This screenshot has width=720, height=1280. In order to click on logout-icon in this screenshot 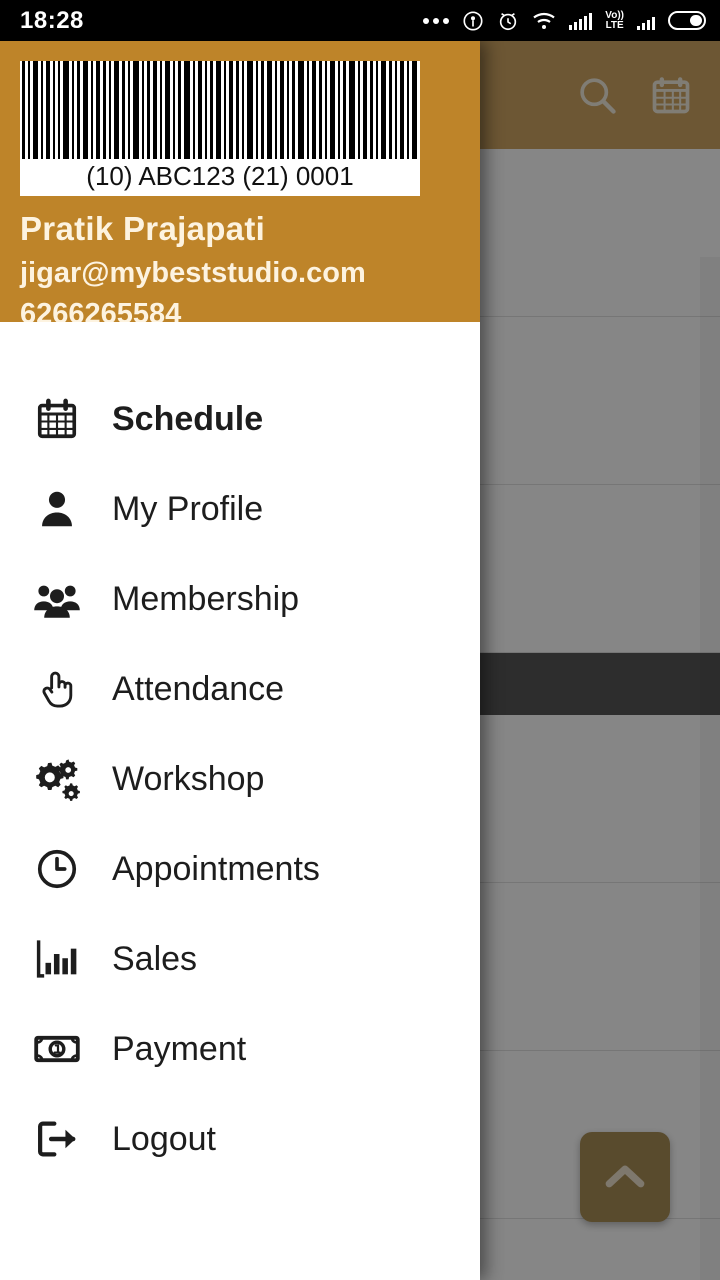, I will do `click(57, 1139)`.